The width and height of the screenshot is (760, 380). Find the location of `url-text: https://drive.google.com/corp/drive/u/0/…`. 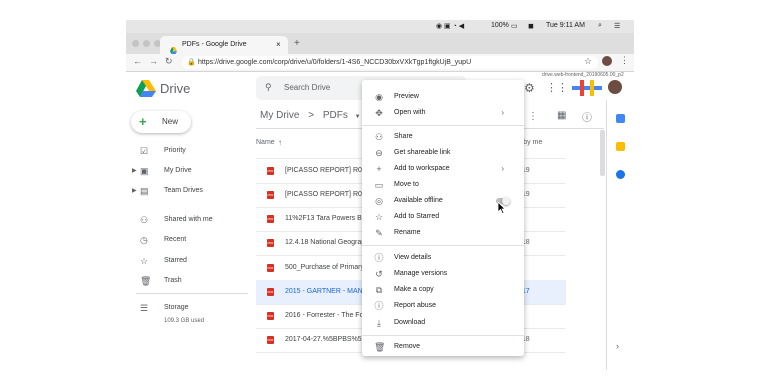

url-text: https://drive.google.com/corp/drive/u/0/… is located at coordinates (335, 62).